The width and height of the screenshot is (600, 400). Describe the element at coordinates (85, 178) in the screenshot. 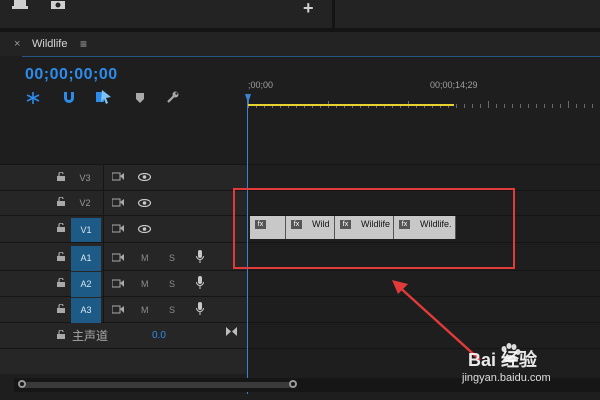

I see `track-label-v3: V3` at that location.